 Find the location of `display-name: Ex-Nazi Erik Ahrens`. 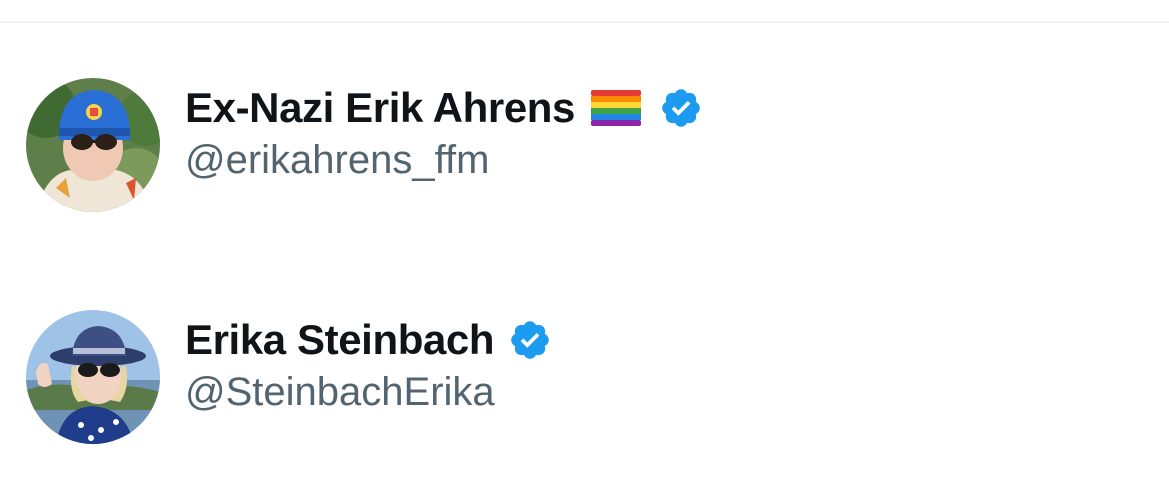

display-name: Ex-Nazi Erik Ahrens is located at coordinates (380, 108).